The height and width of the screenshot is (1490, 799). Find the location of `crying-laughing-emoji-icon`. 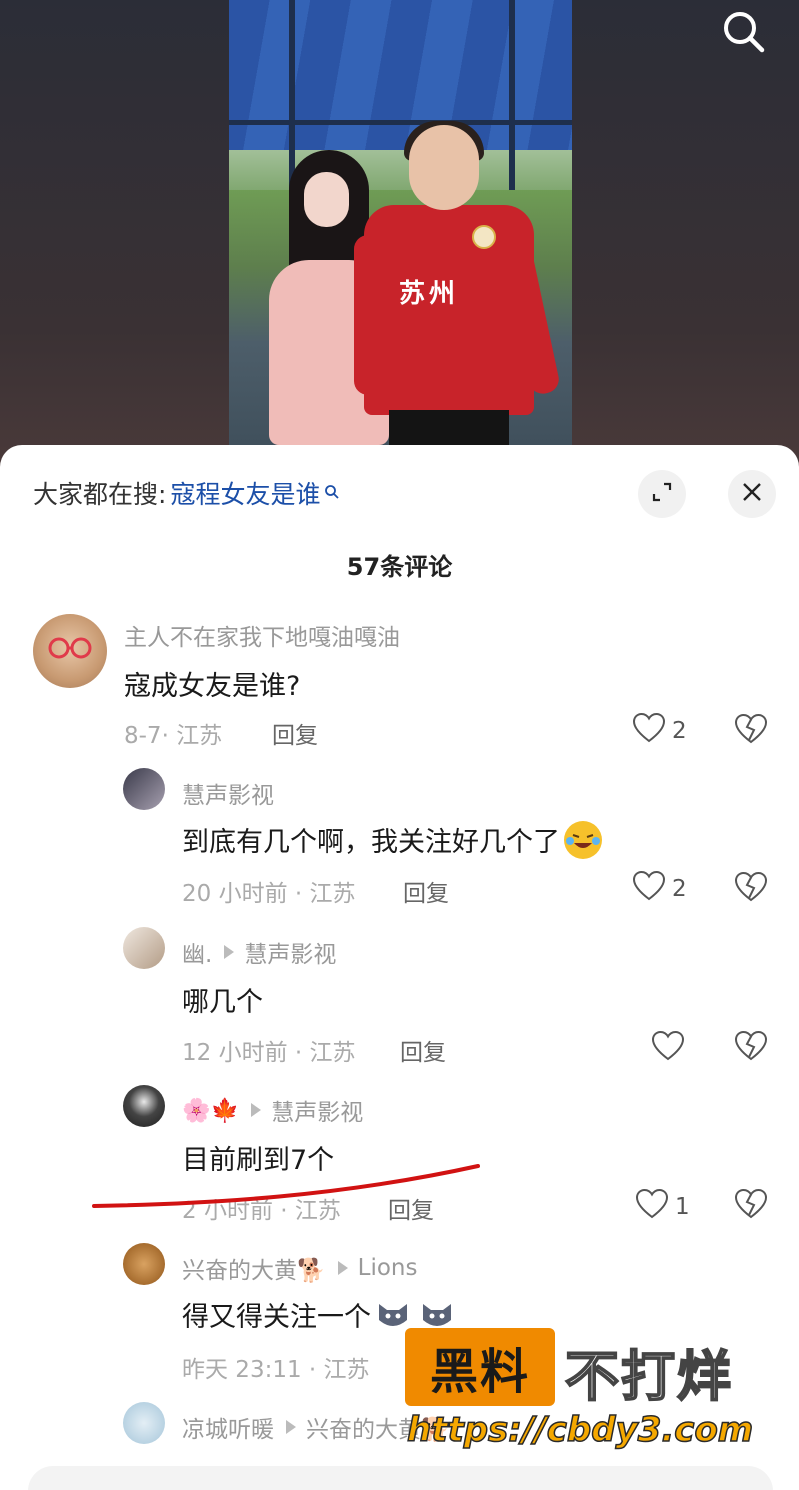

crying-laughing-emoji-icon is located at coordinates (583, 839).